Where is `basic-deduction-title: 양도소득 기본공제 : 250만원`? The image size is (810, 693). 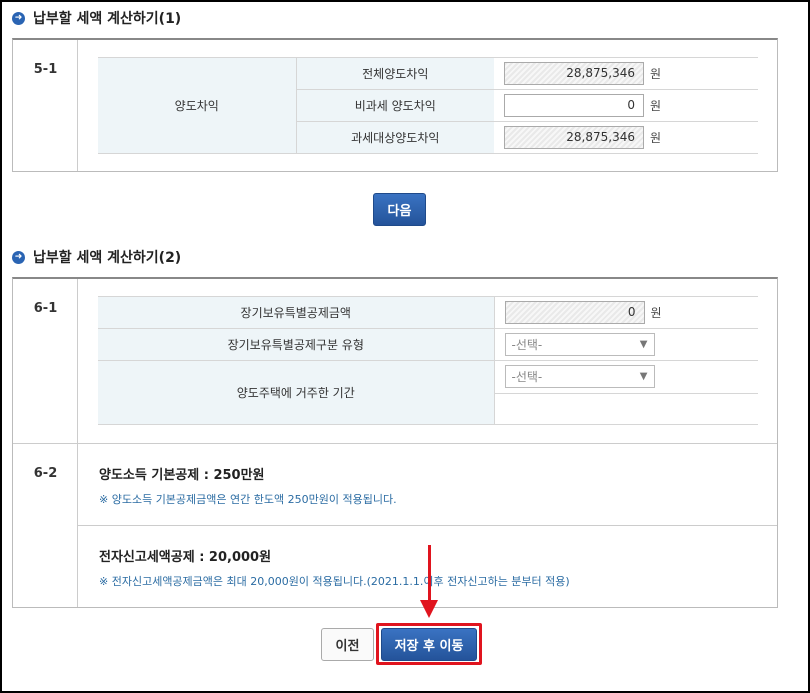
basic-deduction-title: 양도소득 기본공제 : 250만원 is located at coordinates (182, 475).